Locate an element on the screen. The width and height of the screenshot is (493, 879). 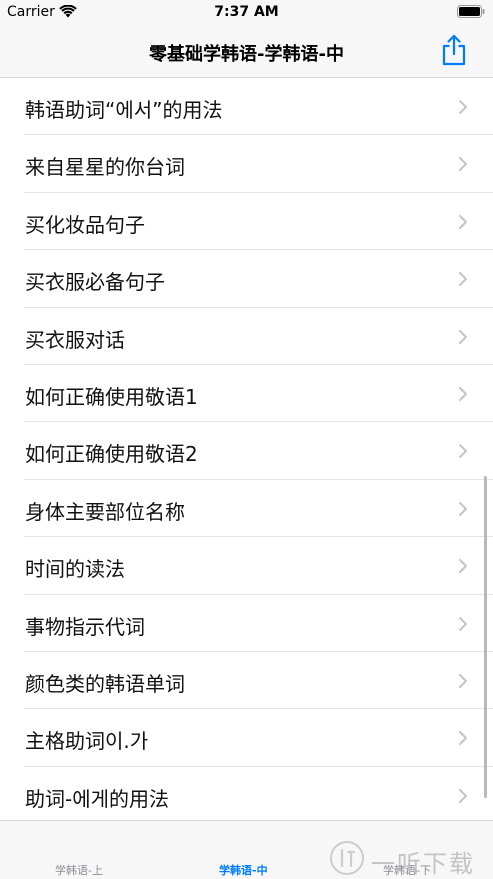
list-item-label: 买衣服对话 is located at coordinates (75, 339).